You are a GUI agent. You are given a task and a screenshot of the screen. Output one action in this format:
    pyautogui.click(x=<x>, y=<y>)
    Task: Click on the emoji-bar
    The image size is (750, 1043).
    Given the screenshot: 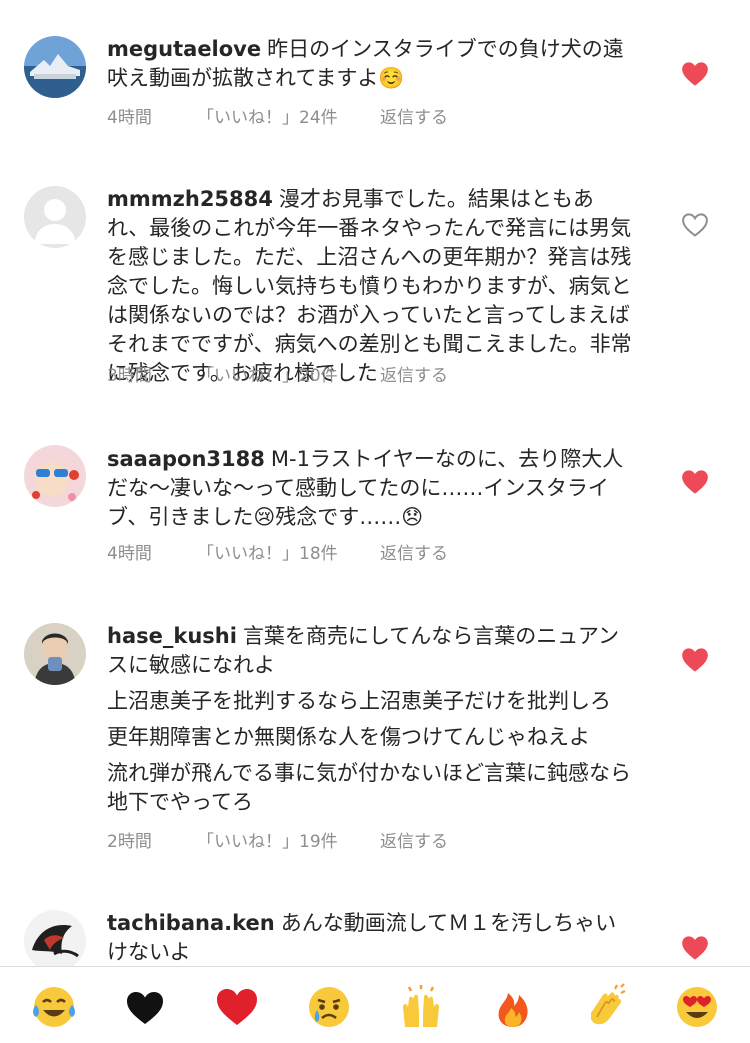 What is the action you would take?
    pyautogui.click(x=375, y=1004)
    